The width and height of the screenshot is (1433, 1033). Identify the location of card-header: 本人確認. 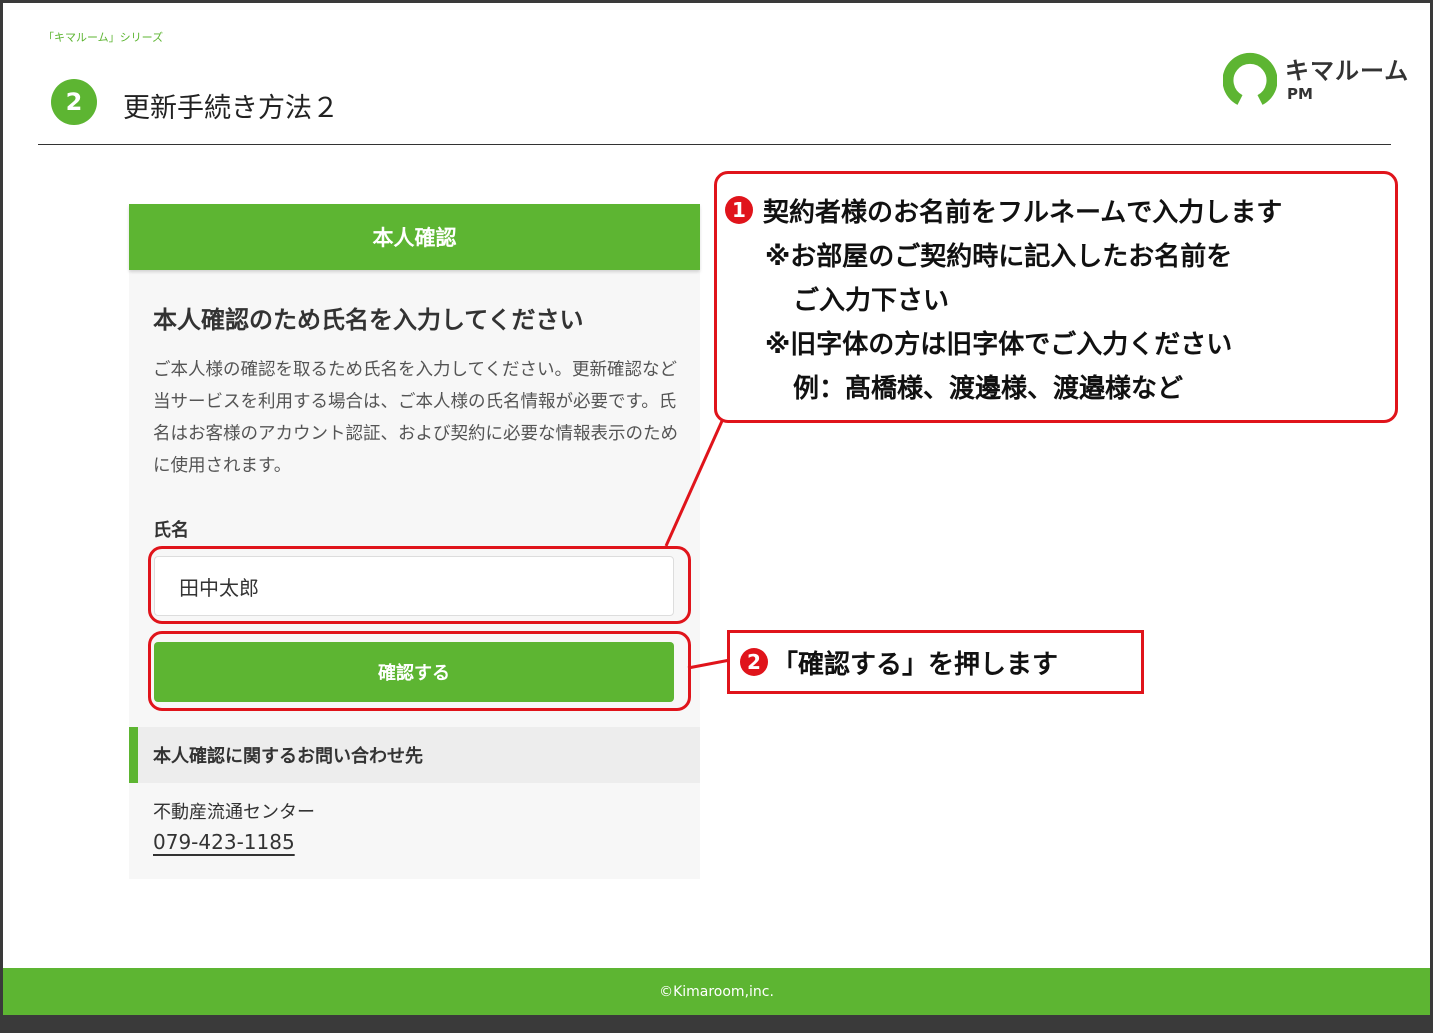
(414, 237).